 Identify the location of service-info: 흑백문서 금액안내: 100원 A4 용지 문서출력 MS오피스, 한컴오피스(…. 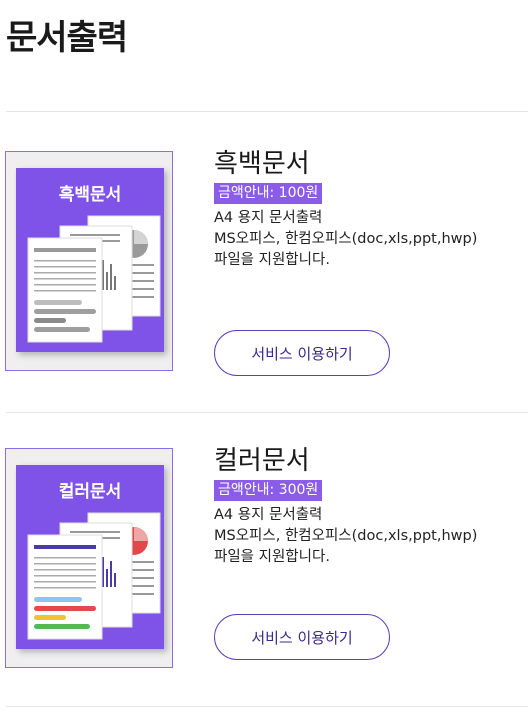
(346, 210).